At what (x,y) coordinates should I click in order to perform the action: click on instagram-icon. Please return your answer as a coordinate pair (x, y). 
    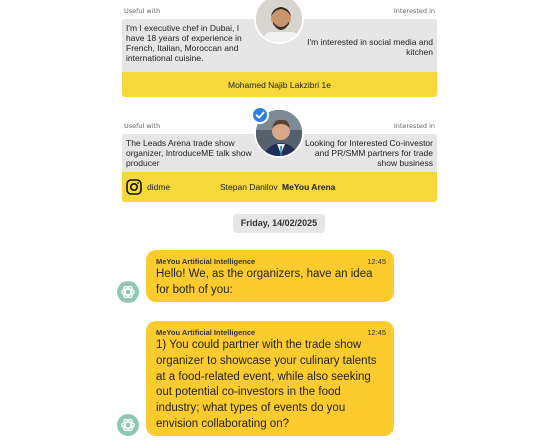
    Looking at the image, I should click on (134, 187).